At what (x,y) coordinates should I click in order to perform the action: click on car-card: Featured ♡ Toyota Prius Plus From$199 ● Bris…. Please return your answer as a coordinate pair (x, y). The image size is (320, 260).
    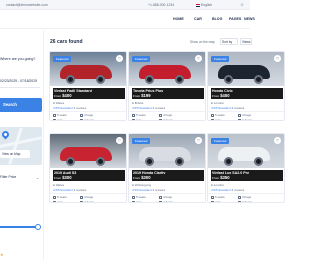
    Looking at the image, I should click on (167, 86).